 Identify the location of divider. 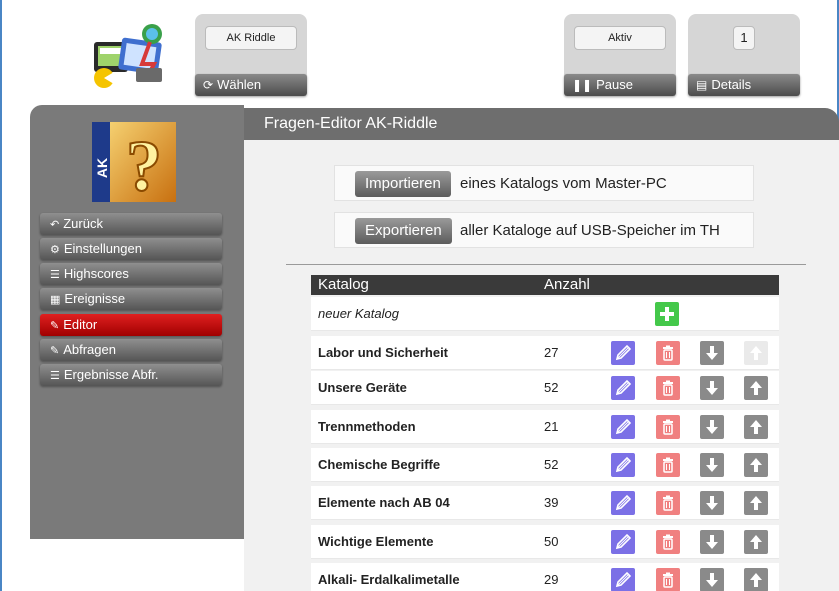
(546, 264).